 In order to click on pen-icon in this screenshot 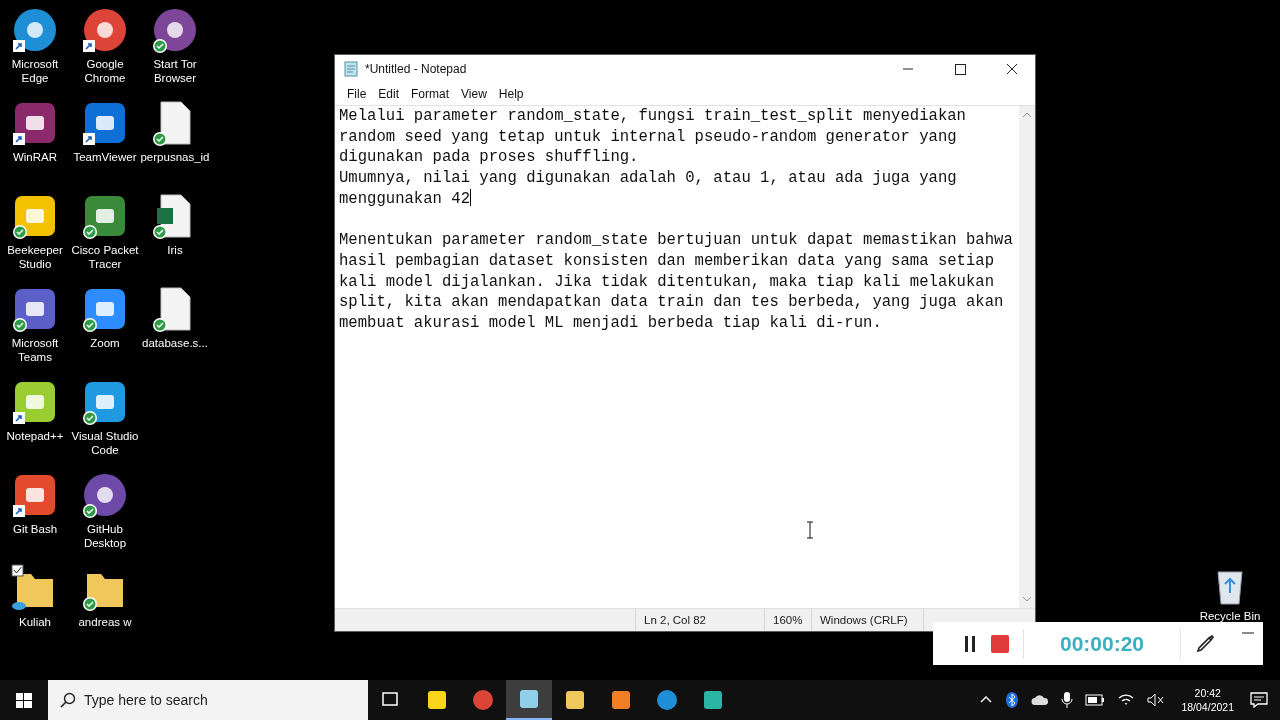, I will do `click(1205, 643)`.